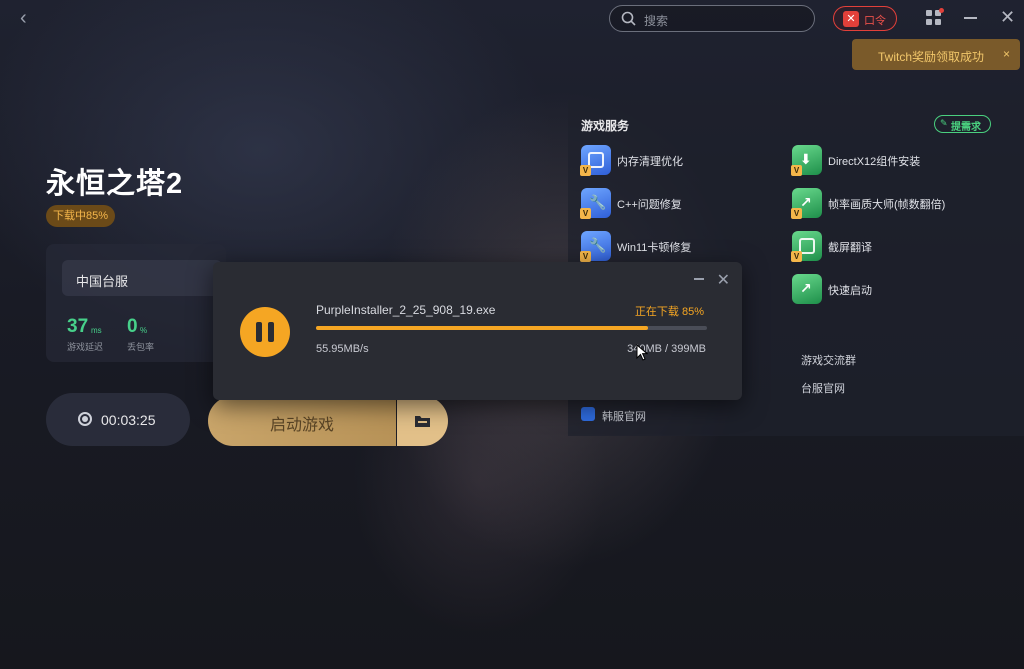  I want to click on service-framerate: ↗ V 帧率画质大师(帧数翻倍), so click(891, 203).